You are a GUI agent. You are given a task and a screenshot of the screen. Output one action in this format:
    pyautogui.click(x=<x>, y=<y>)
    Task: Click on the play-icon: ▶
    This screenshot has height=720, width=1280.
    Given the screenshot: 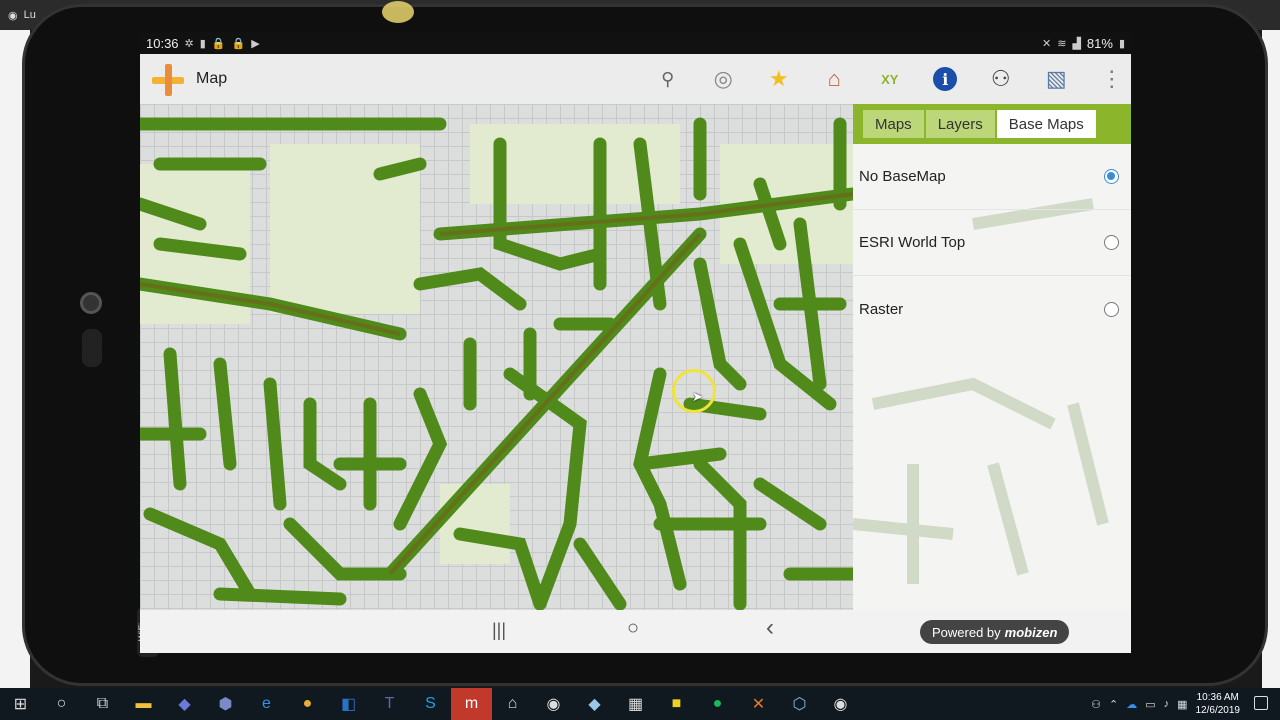 What is the action you would take?
    pyautogui.click(x=255, y=43)
    